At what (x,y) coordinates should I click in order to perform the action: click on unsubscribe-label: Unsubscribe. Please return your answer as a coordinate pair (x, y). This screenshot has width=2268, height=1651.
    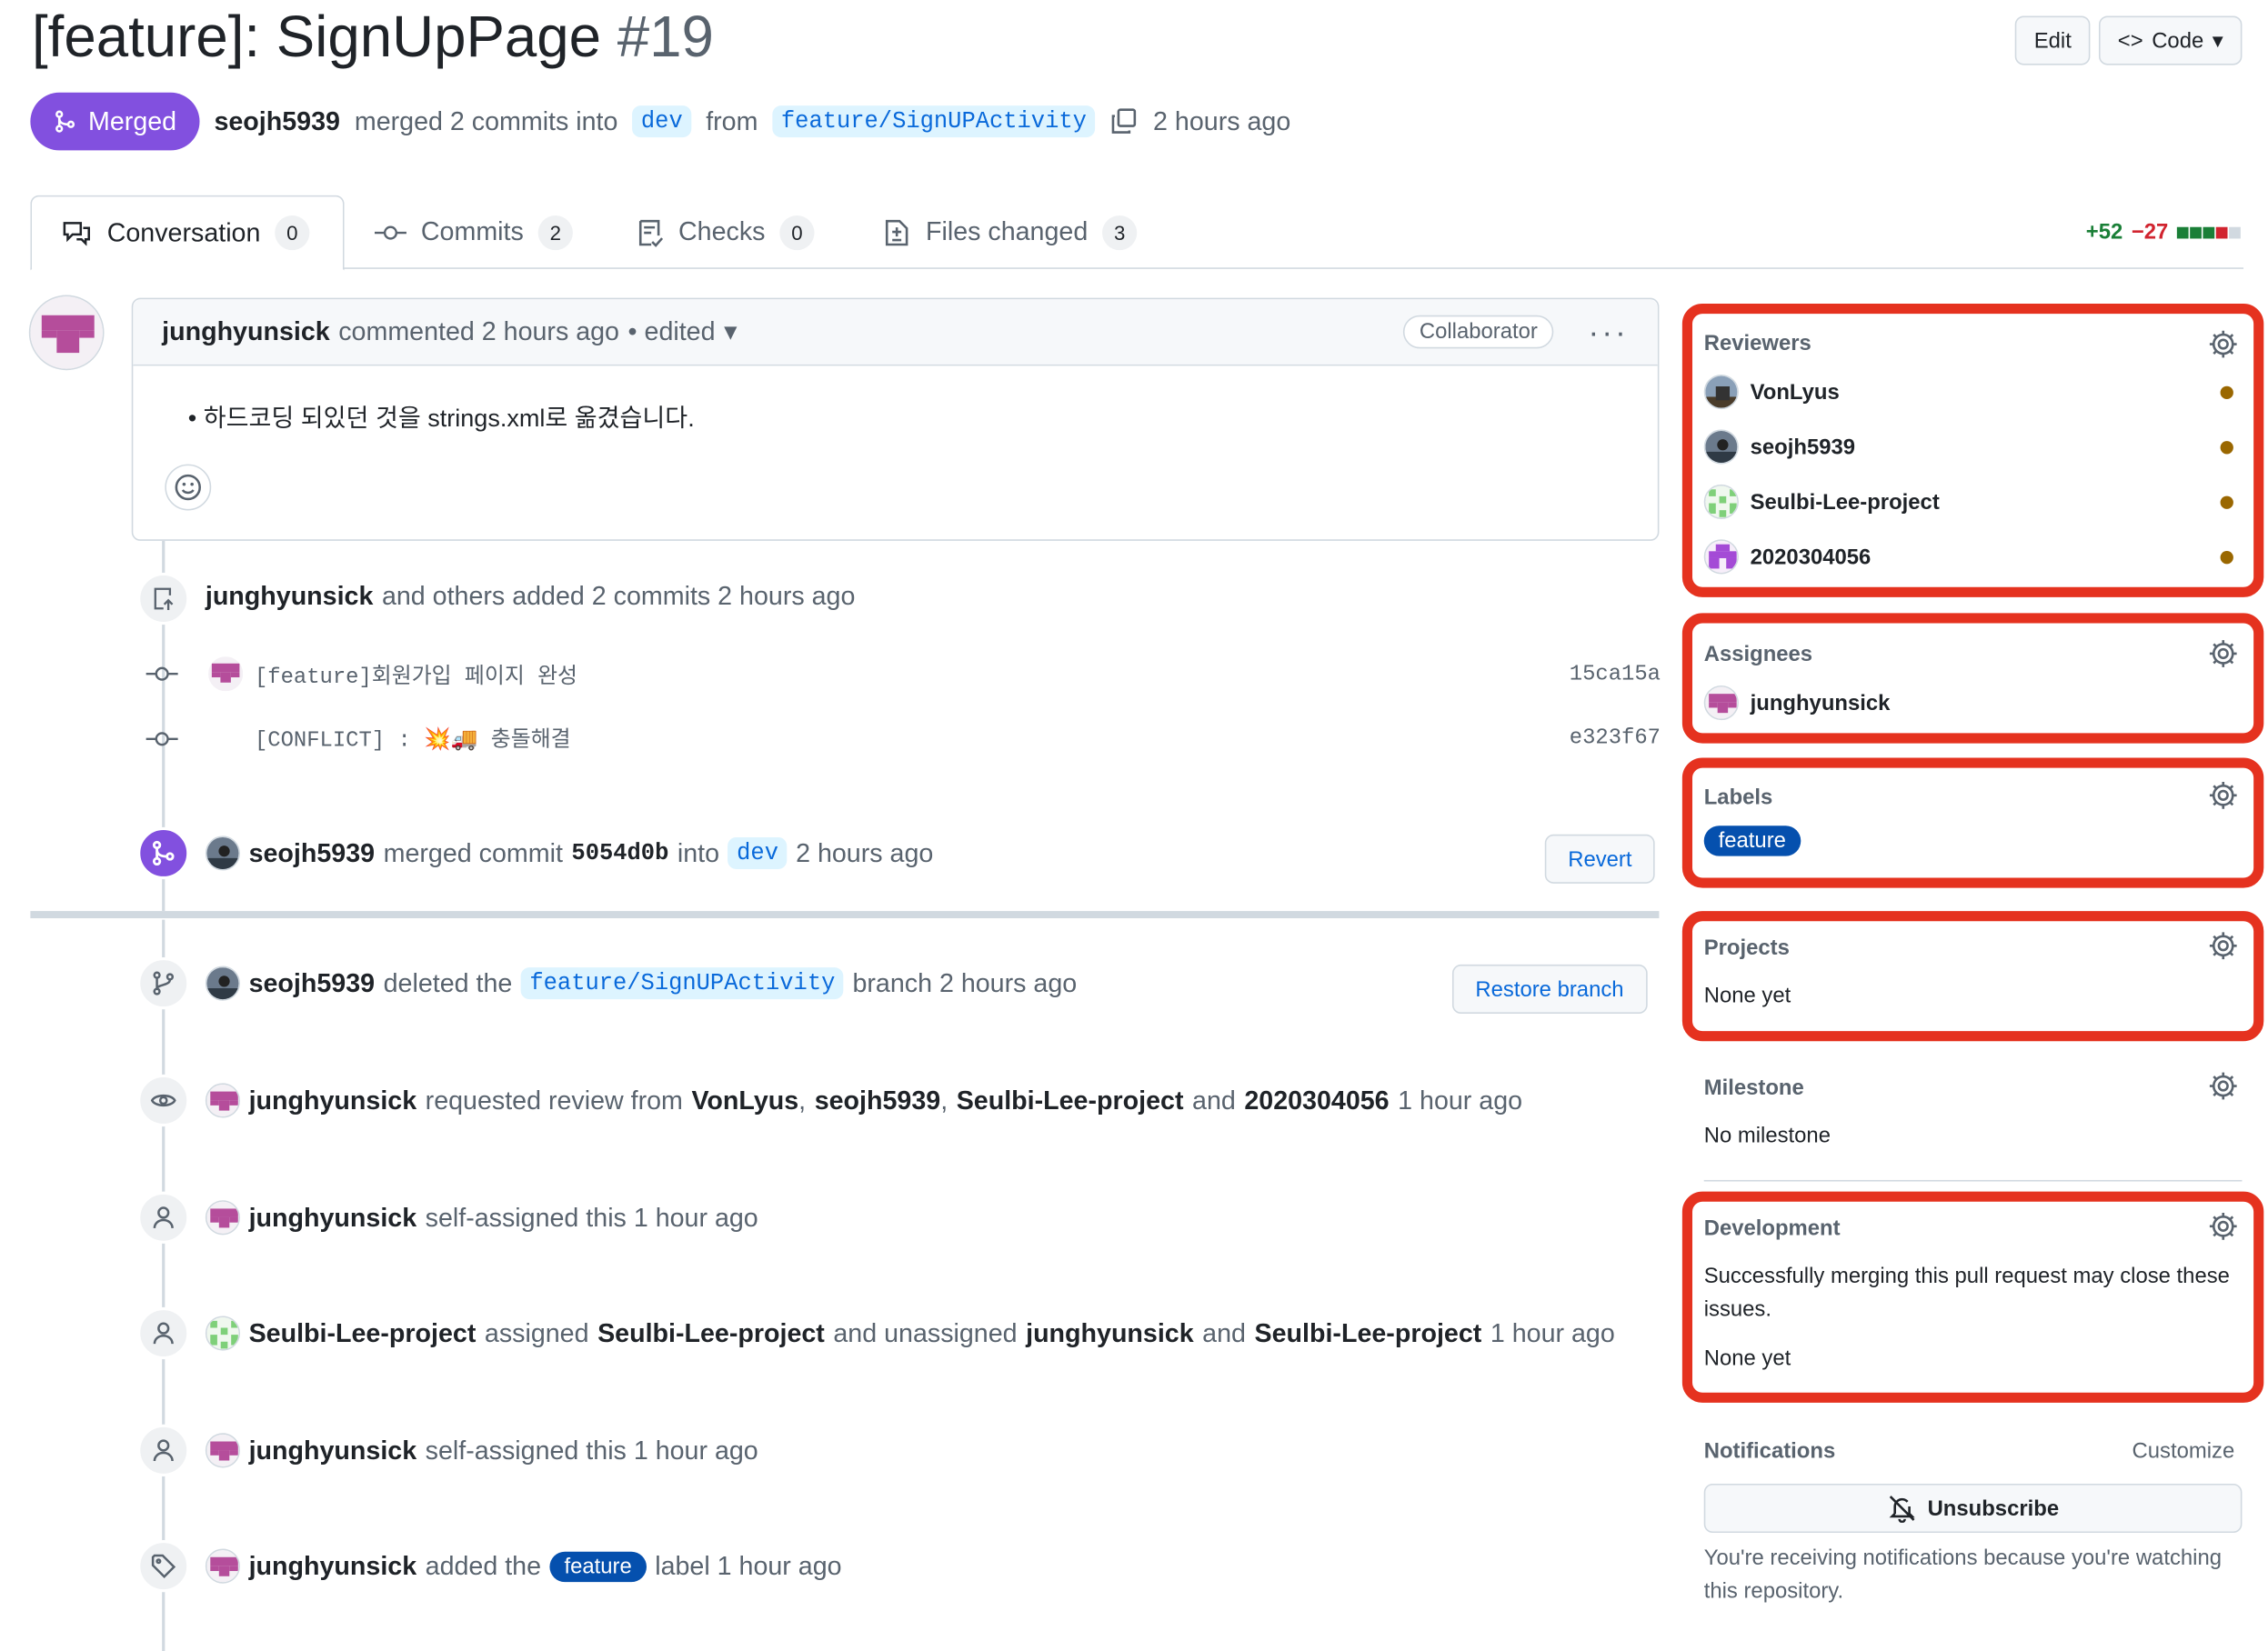
    Looking at the image, I should click on (1994, 1508).